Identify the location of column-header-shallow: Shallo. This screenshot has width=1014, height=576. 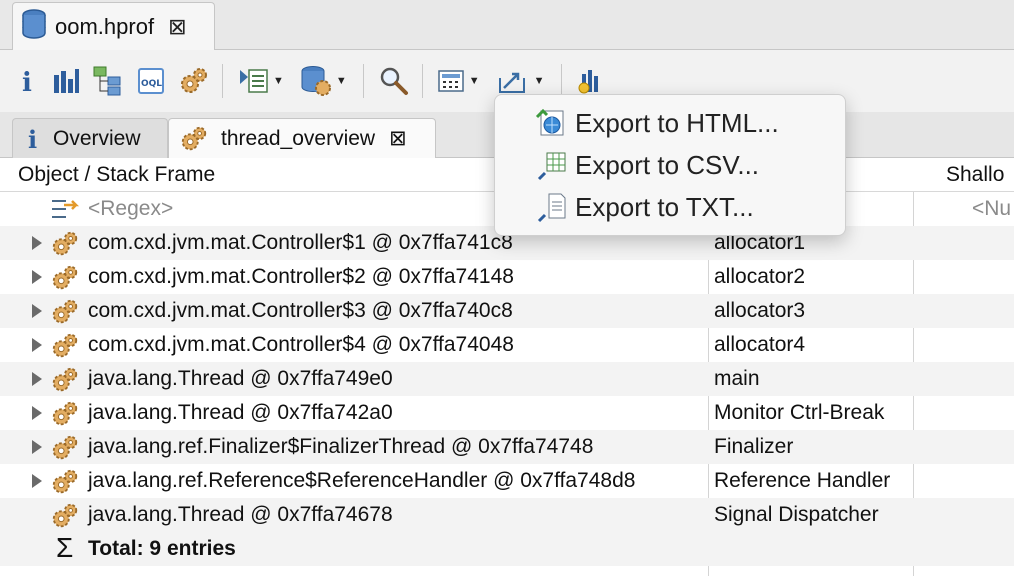
(975, 175).